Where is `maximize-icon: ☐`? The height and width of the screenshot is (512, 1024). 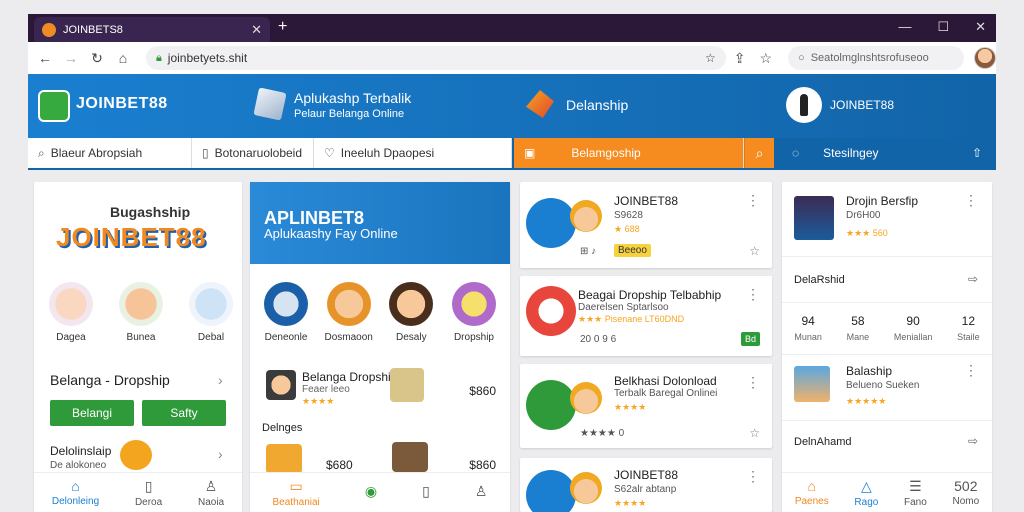
maximize-icon: ☐ is located at coordinates (943, 27).